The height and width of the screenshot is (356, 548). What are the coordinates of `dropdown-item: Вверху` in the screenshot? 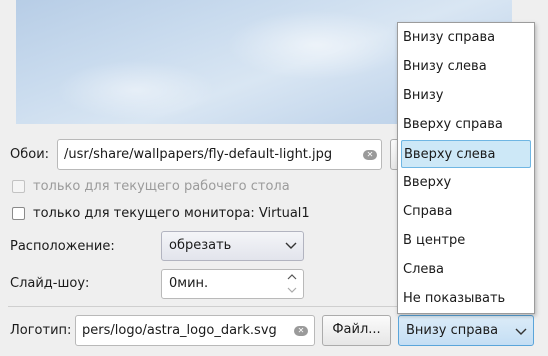 It's located at (466, 183).